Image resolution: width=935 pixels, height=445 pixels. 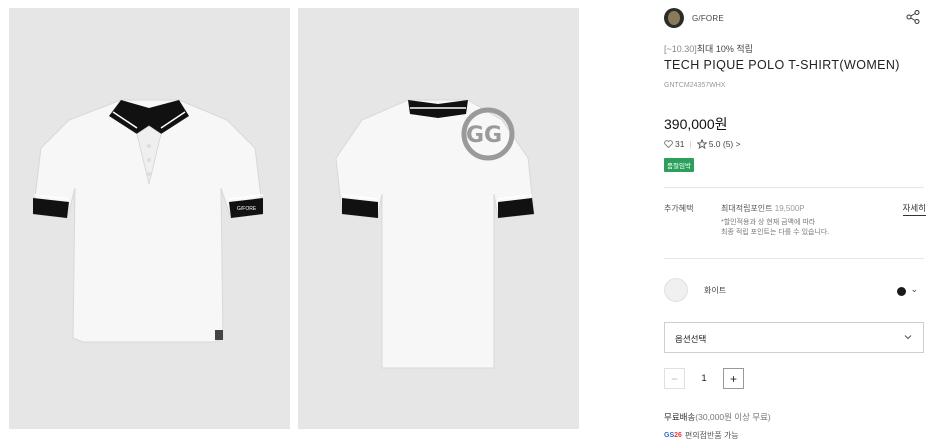 I want to click on color-name: 화이트, so click(x=715, y=290).